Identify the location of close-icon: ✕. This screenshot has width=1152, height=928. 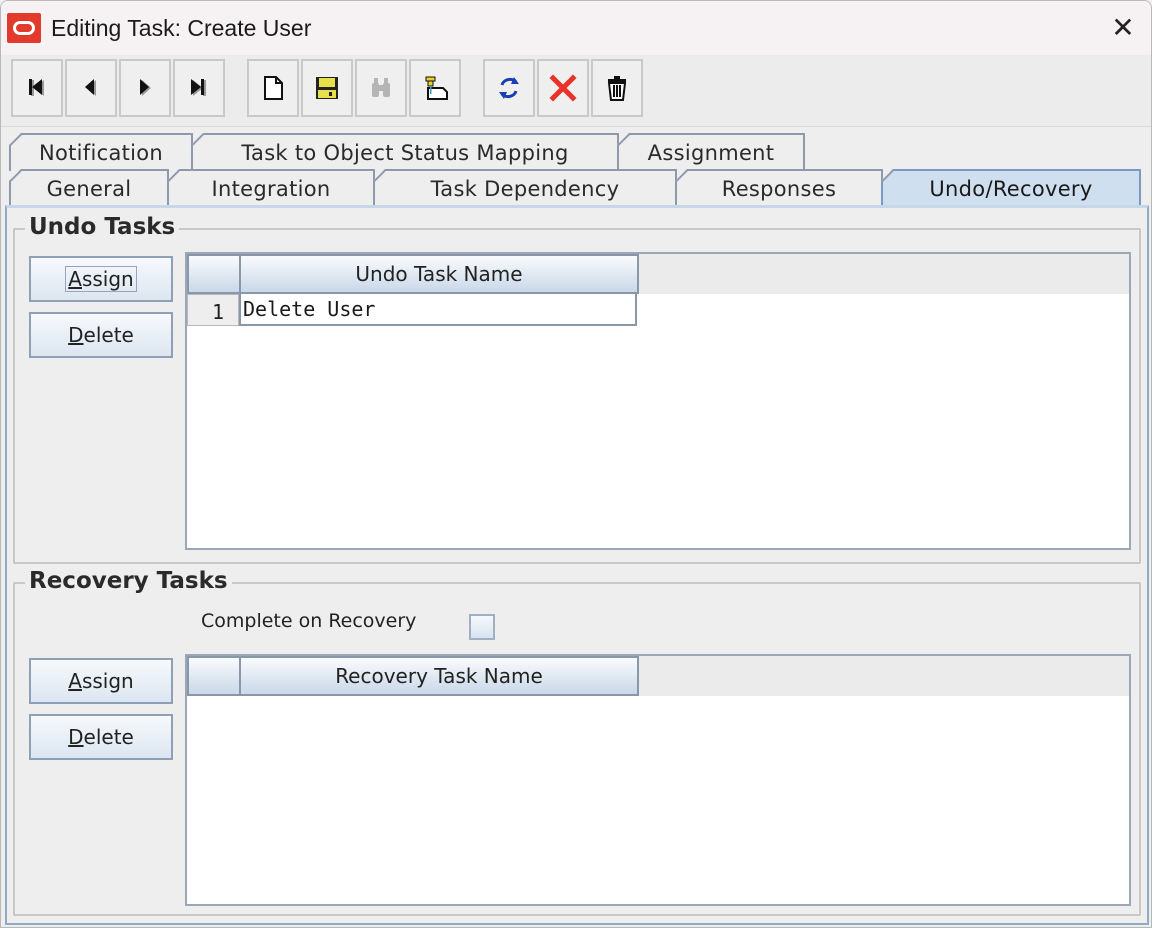
(1123, 27).